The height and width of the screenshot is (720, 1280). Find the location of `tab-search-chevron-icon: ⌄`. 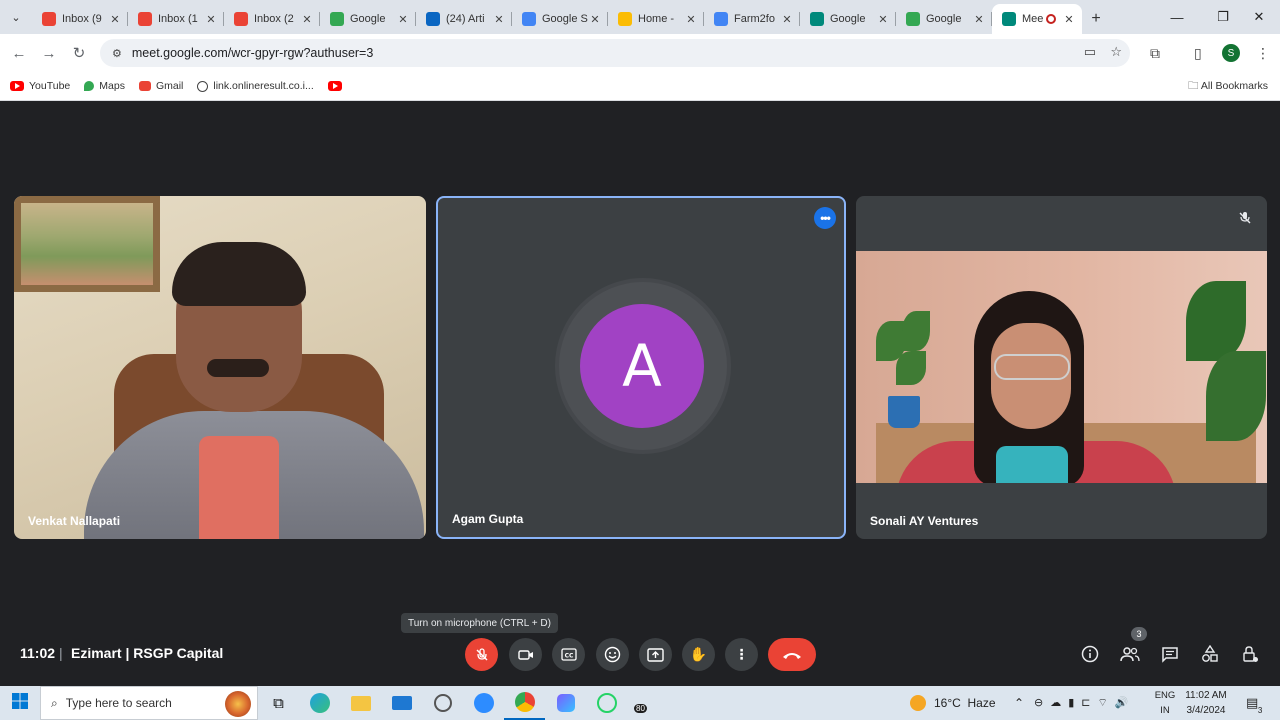

tab-search-chevron-icon: ⌄ is located at coordinates (16, 17).